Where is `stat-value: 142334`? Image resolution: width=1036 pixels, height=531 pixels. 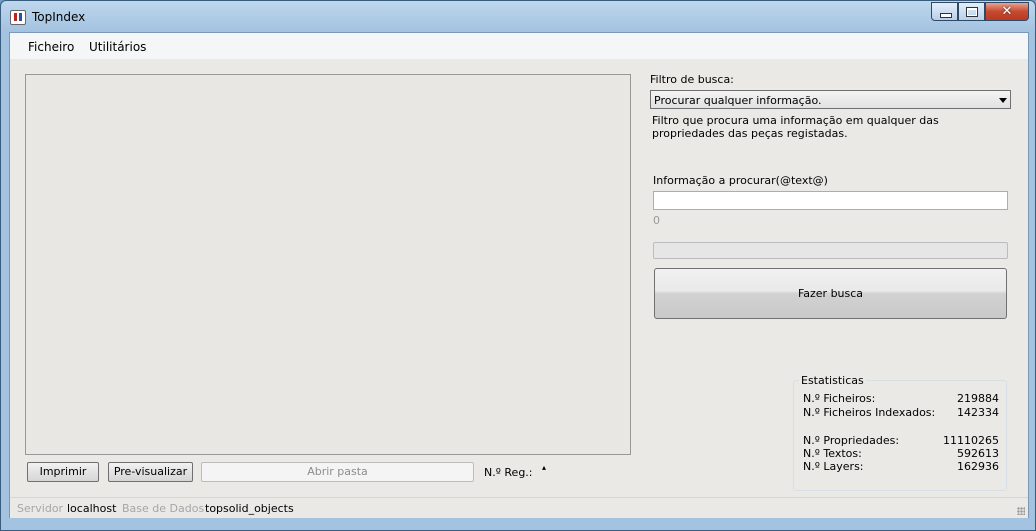 stat-value: 142334 is located at coordinates (978, 412).